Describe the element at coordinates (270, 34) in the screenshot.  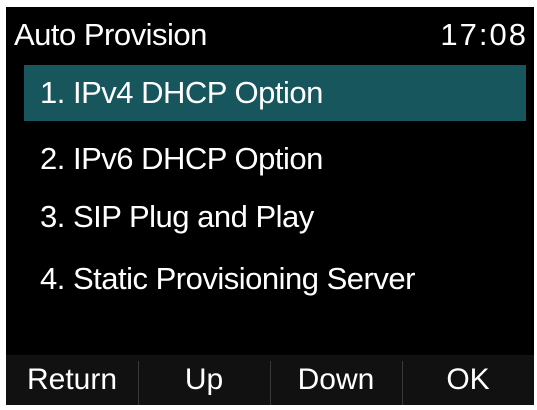
I see `status-bar: Auto Provision 17:08` at that location.